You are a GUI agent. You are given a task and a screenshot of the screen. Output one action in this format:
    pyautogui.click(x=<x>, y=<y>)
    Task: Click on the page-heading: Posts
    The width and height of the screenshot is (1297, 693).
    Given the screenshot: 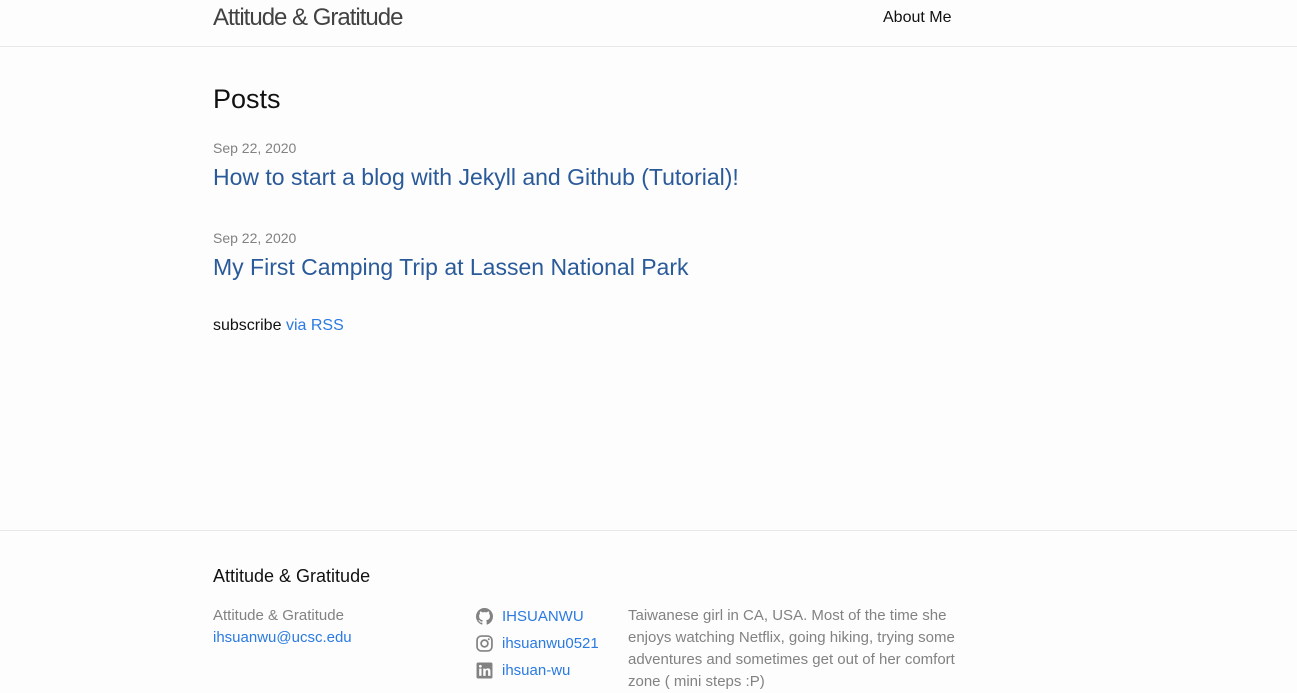 What is the action you would take?
    pyautogui.click(x=247, y=99)
    